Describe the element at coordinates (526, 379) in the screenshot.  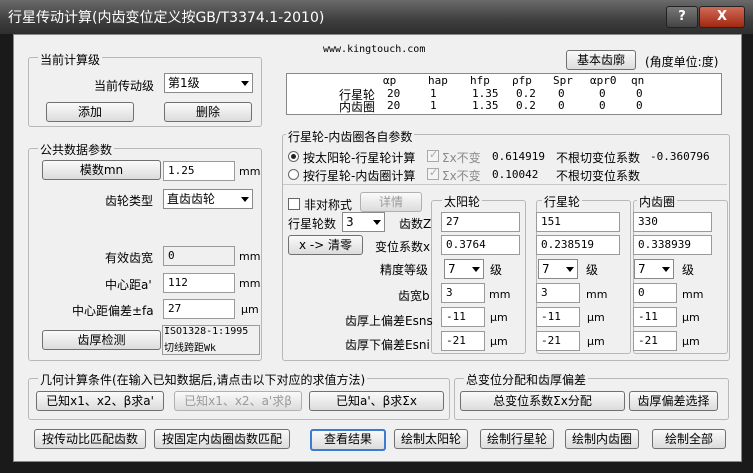
I see `shift-distribution-group-title: 总变位分配和齿厚偏差` at that location.